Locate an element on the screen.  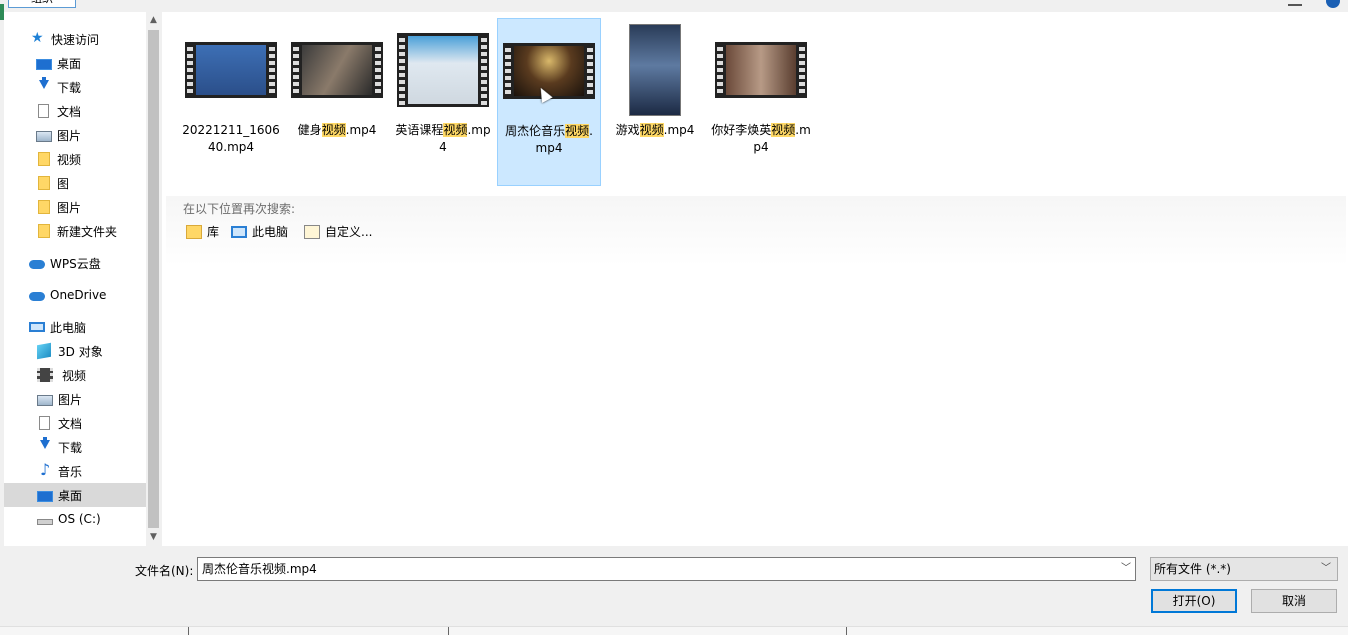
music-icon is located at coordinates (45, 469).